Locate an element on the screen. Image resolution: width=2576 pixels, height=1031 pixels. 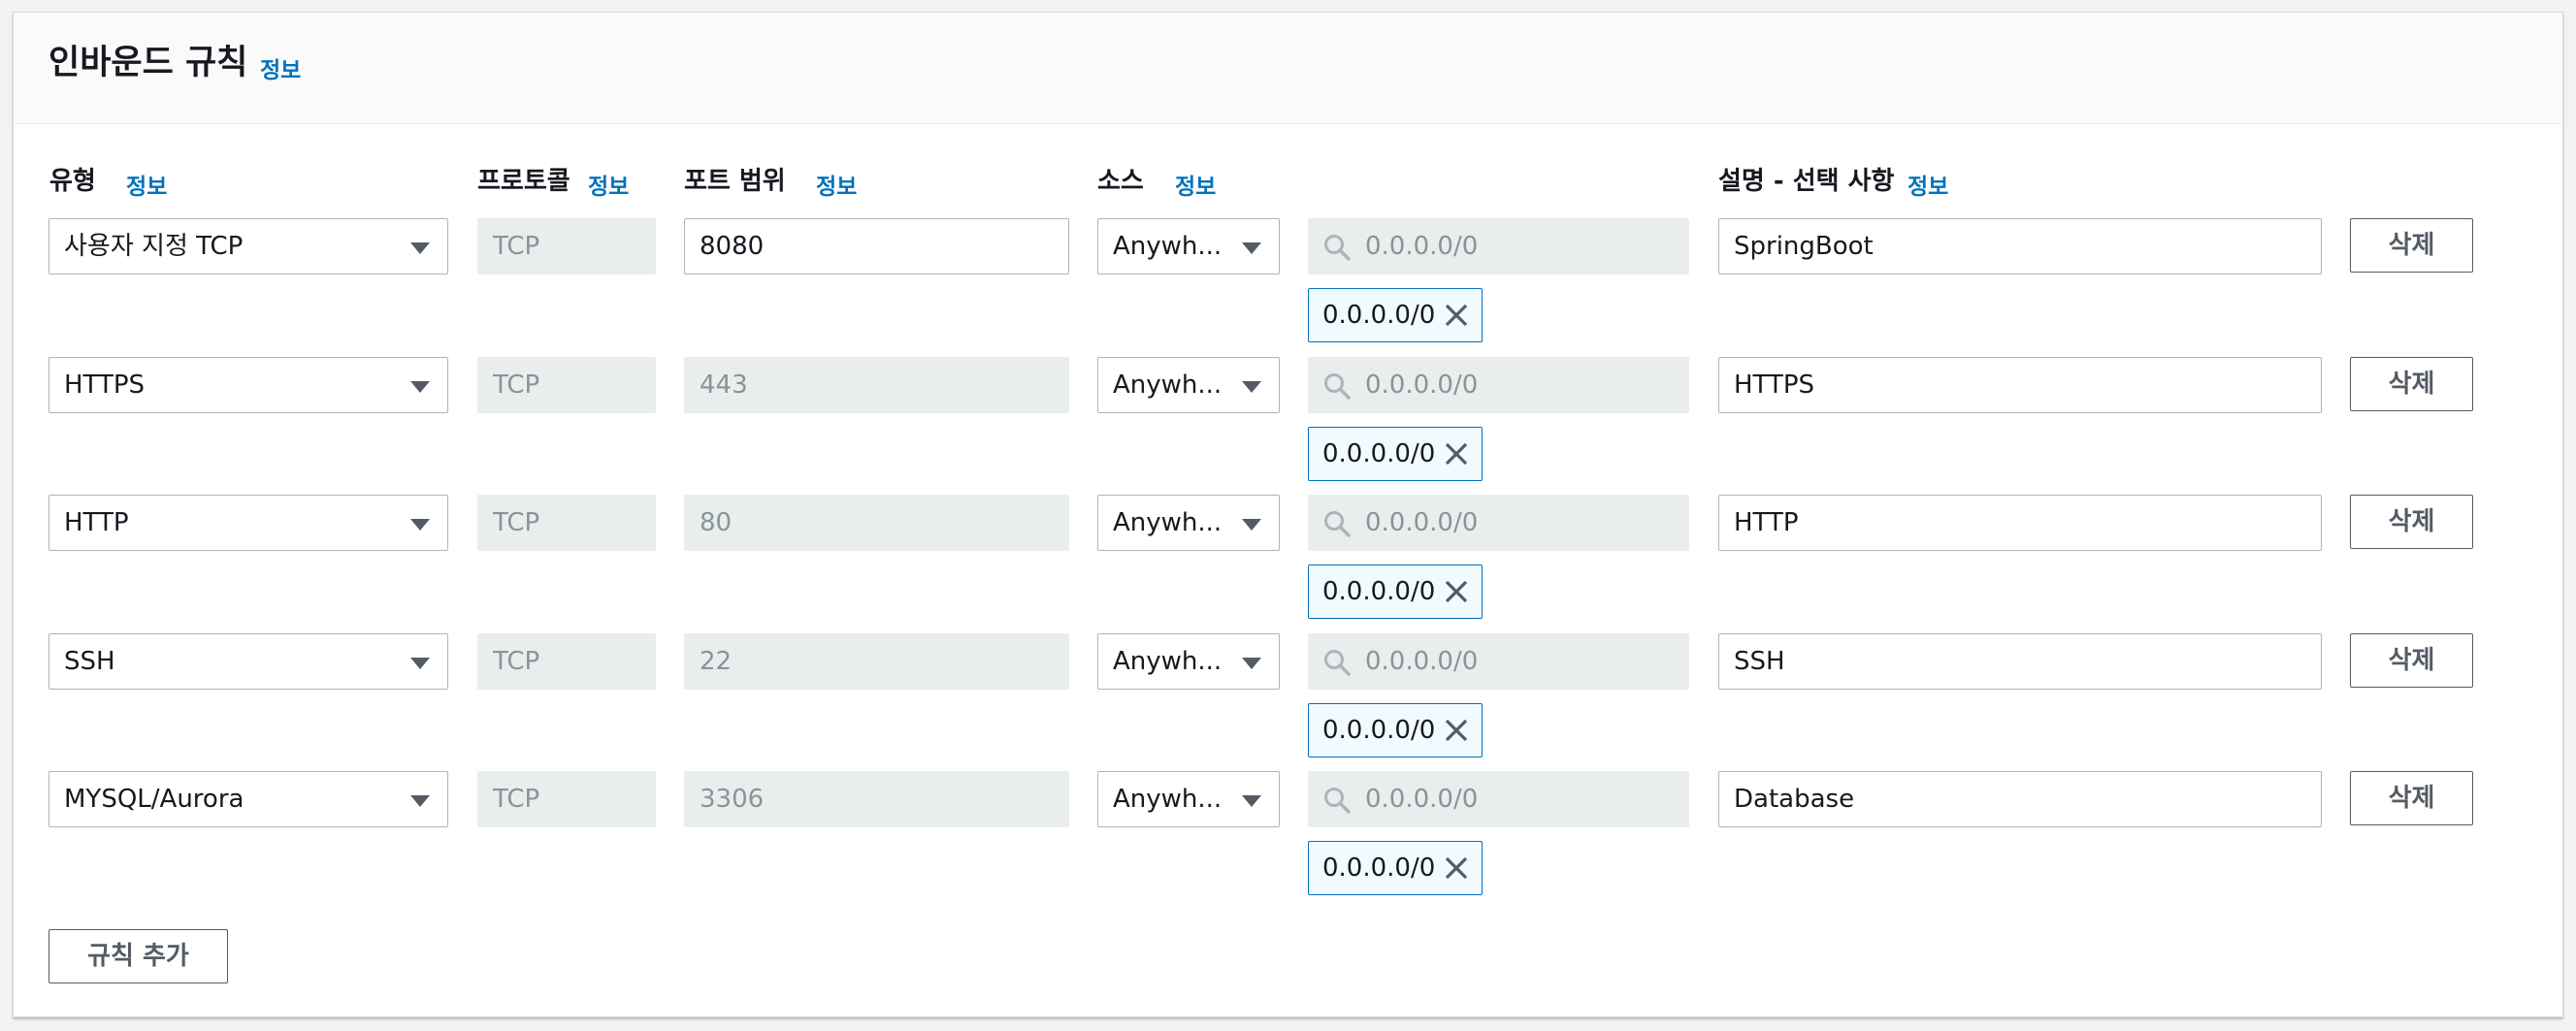
panel-header: 인바운드 규칙 정보 is located at coordinates (1288, 68).